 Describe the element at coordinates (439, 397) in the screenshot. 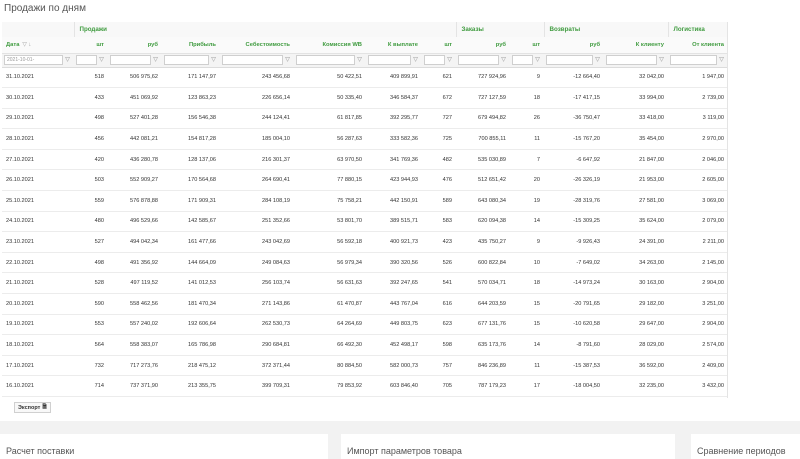

I see `value-cell: 781` at that location.